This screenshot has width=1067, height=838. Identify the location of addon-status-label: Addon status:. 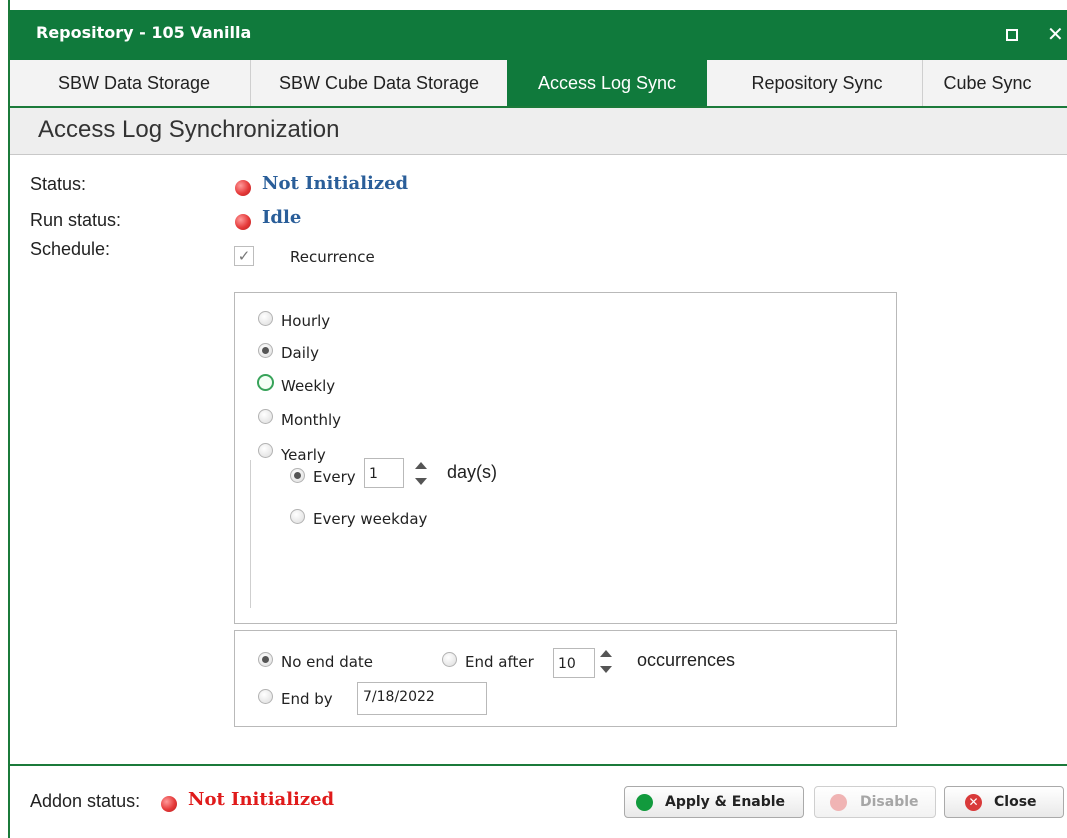
(85, 801).